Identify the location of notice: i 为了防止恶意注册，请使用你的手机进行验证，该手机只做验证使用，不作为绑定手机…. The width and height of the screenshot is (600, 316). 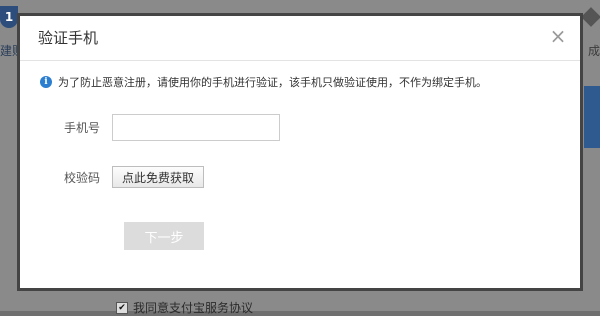
(263, 82).